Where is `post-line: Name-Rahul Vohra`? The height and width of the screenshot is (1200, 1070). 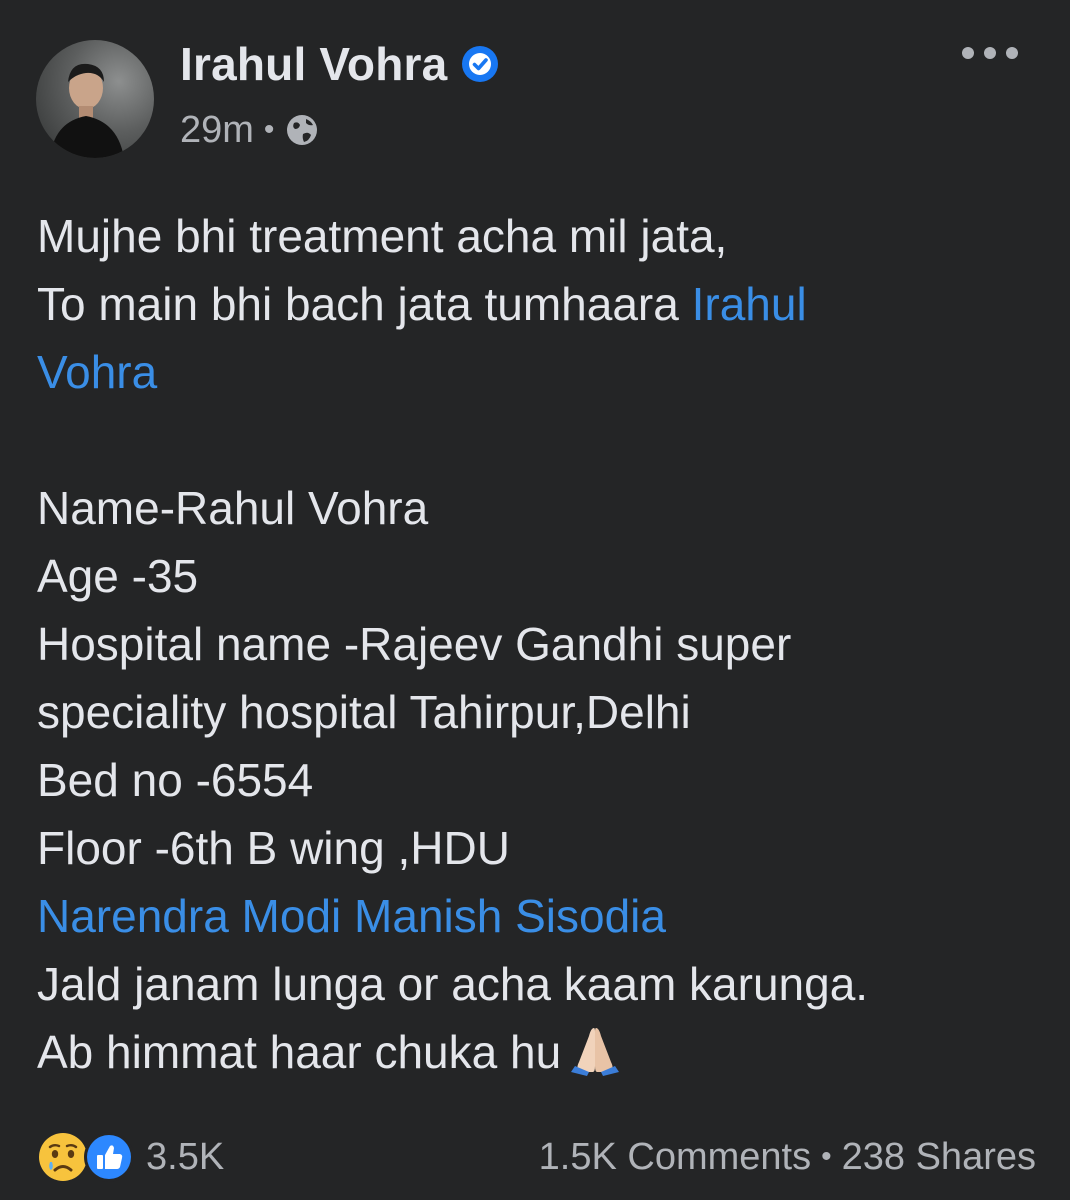
post-line: Name-Rahul Vohra is located at coordinates (233, 508).